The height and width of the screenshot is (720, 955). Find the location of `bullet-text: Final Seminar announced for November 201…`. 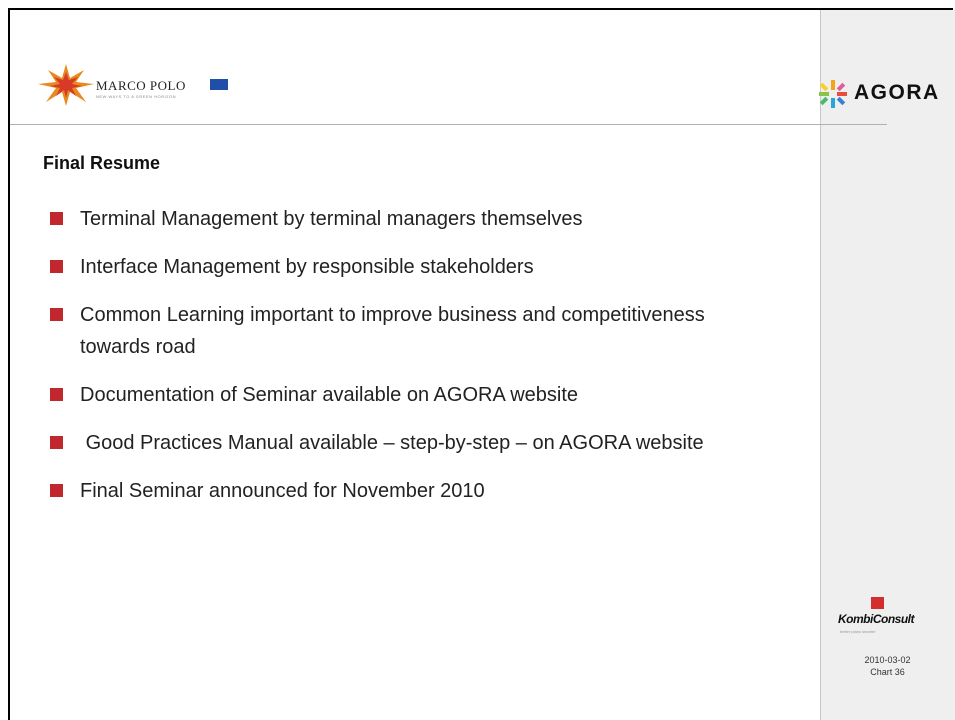

bullet-text: Final Seminar announced for November 201… is located at coordinates (282, 491).